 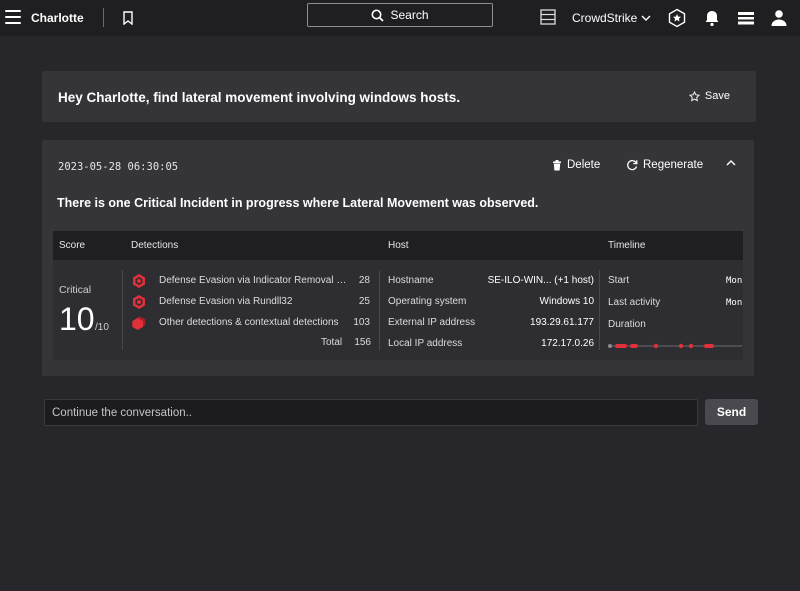 I want to click on timeline-last-activity-label: Last activity, so click(x=634, y=302).